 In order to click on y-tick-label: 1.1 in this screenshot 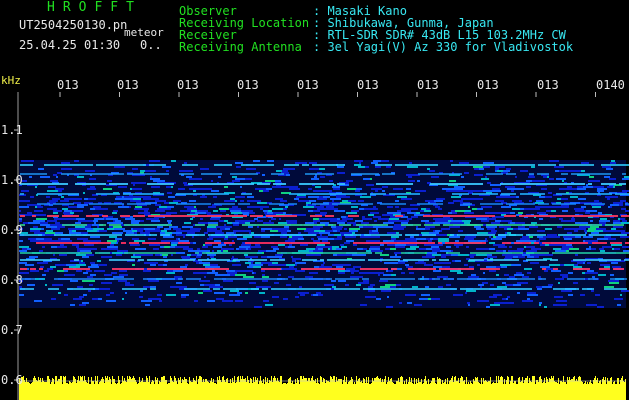, I will do `click(12, 130)`.